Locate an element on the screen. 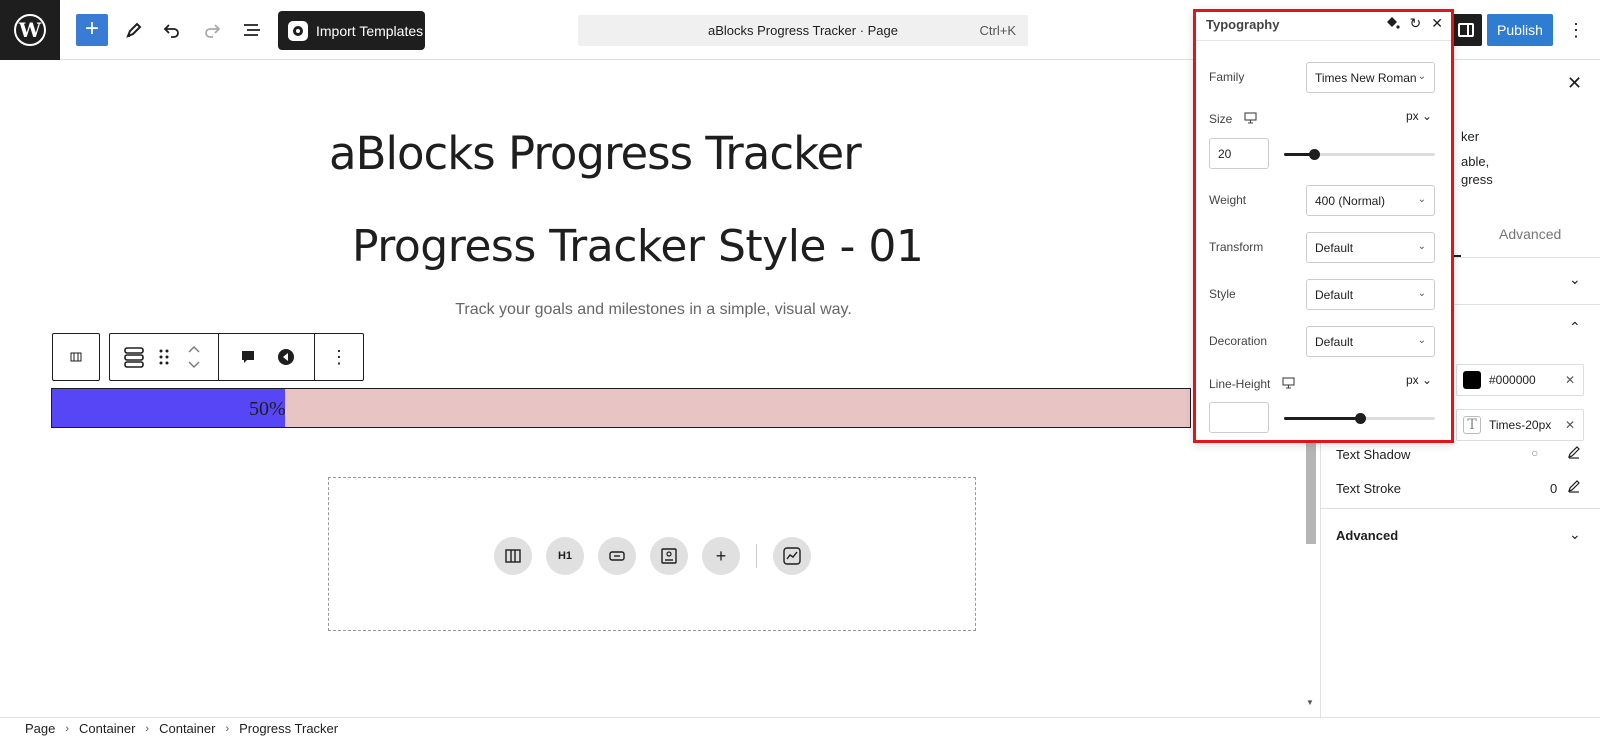 This screenshot has height=739, width=1600. block-title: ker is located at coordinates (1470, 136).